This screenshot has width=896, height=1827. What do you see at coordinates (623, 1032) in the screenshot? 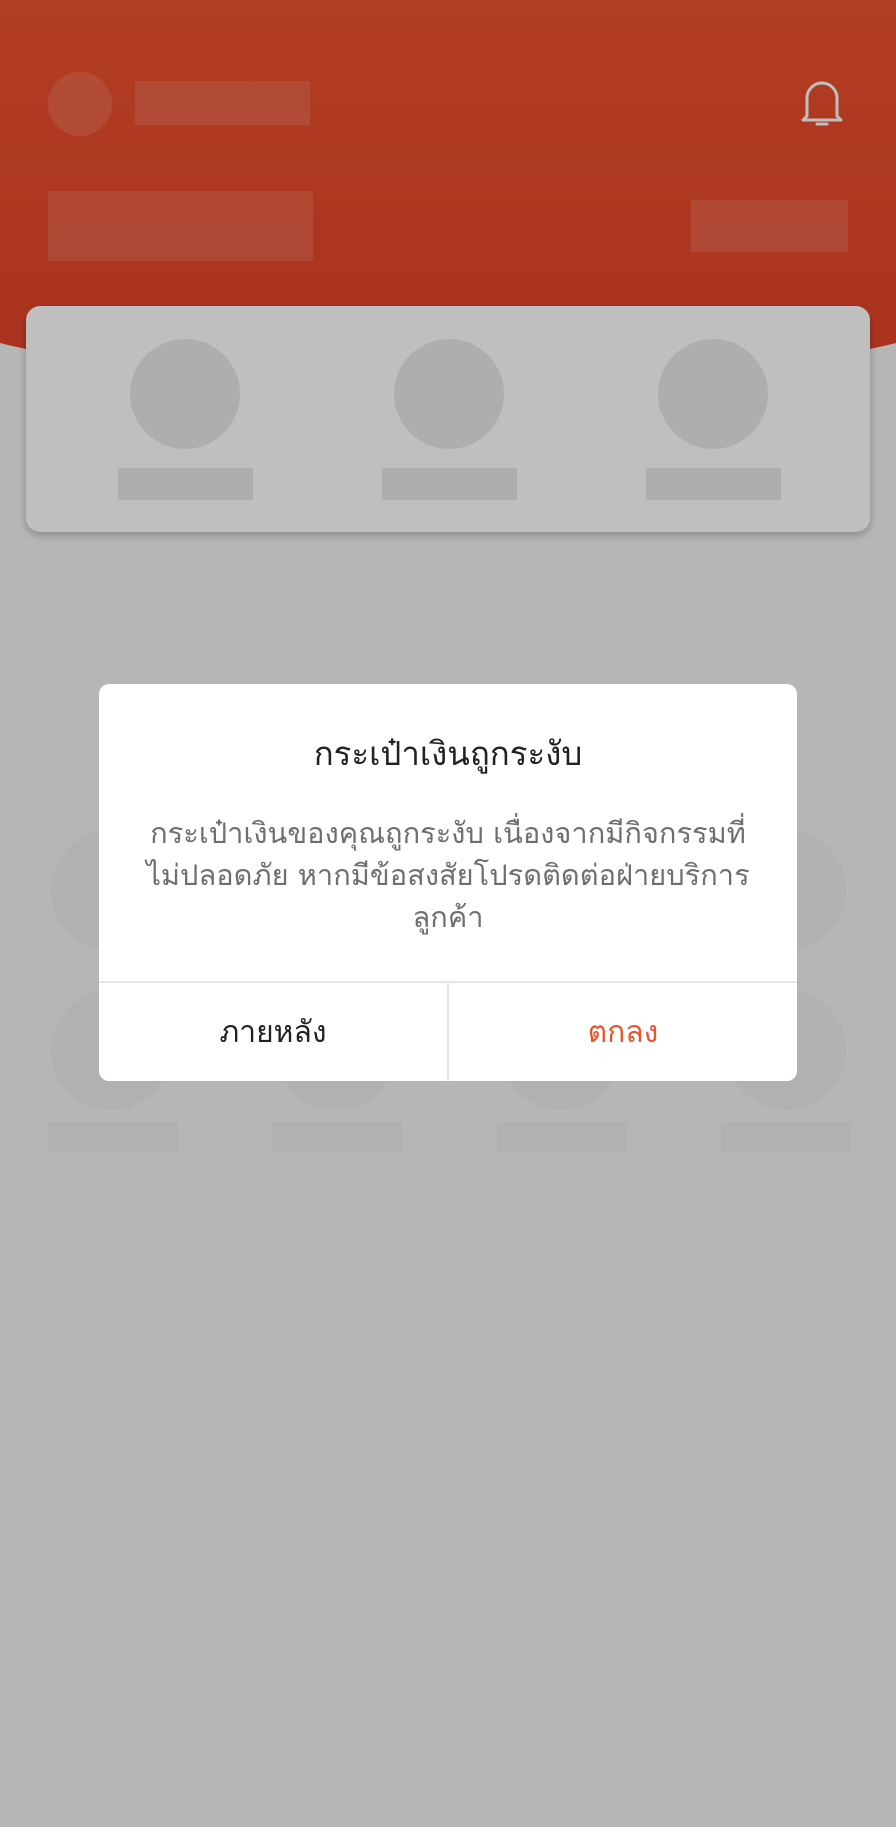
I see `ok-button: ตกลง` at bounding box center [623, 1032].